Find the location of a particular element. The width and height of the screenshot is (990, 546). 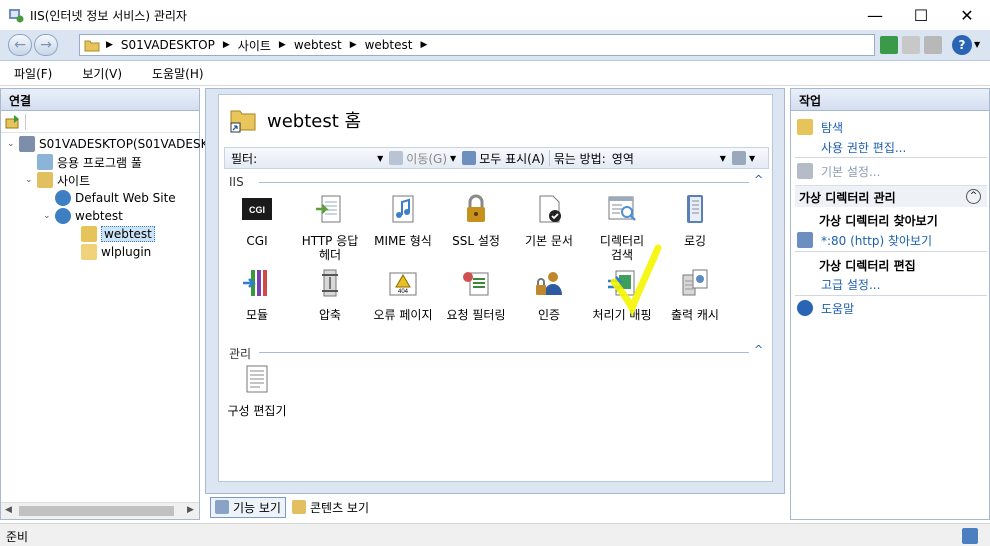

feature-ssl-settings: SSL 설정 is located at coordinates (476, 220).